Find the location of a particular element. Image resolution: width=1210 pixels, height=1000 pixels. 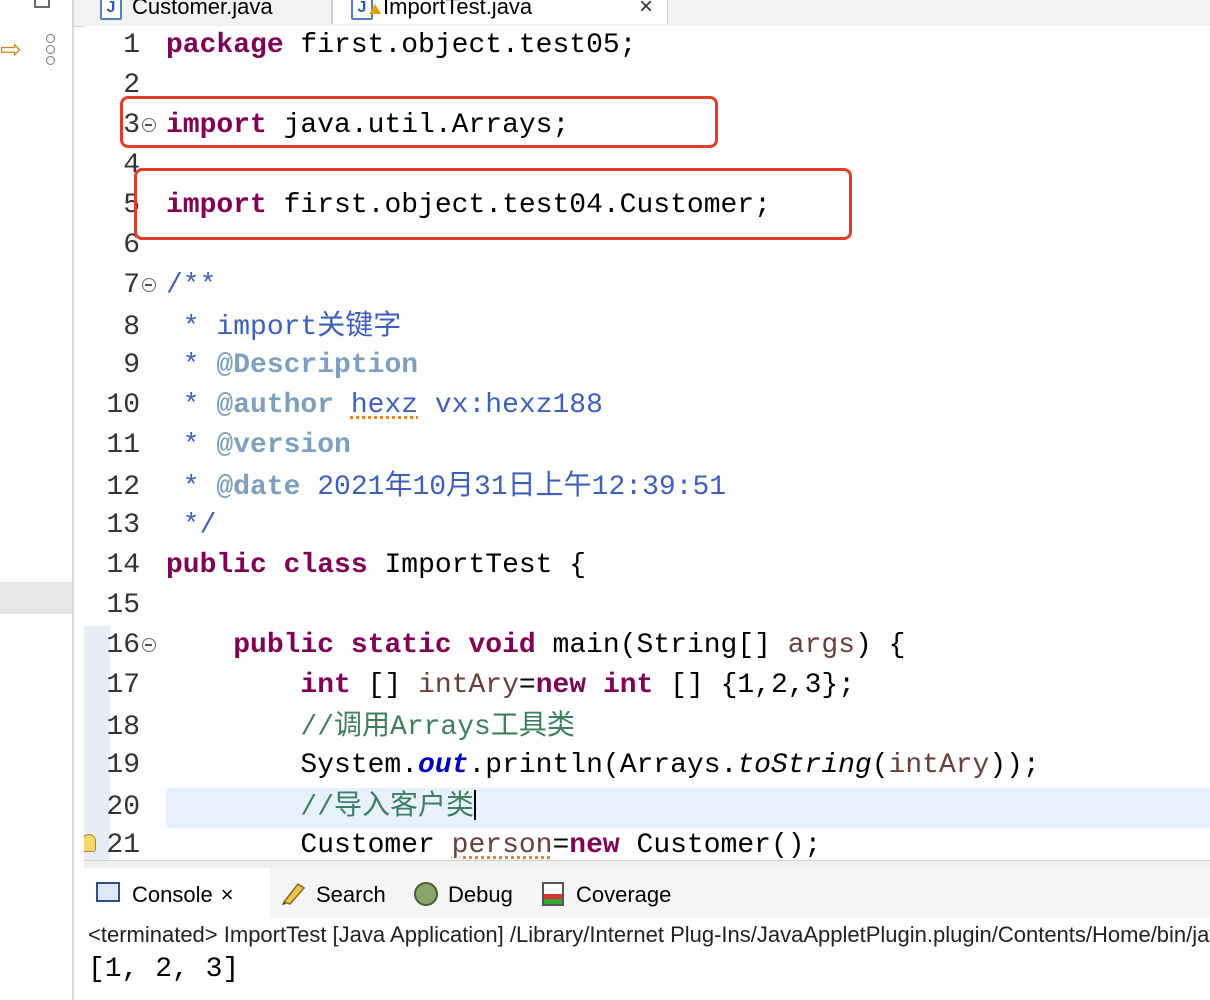

search-icon is located at coordinates (294, 893).